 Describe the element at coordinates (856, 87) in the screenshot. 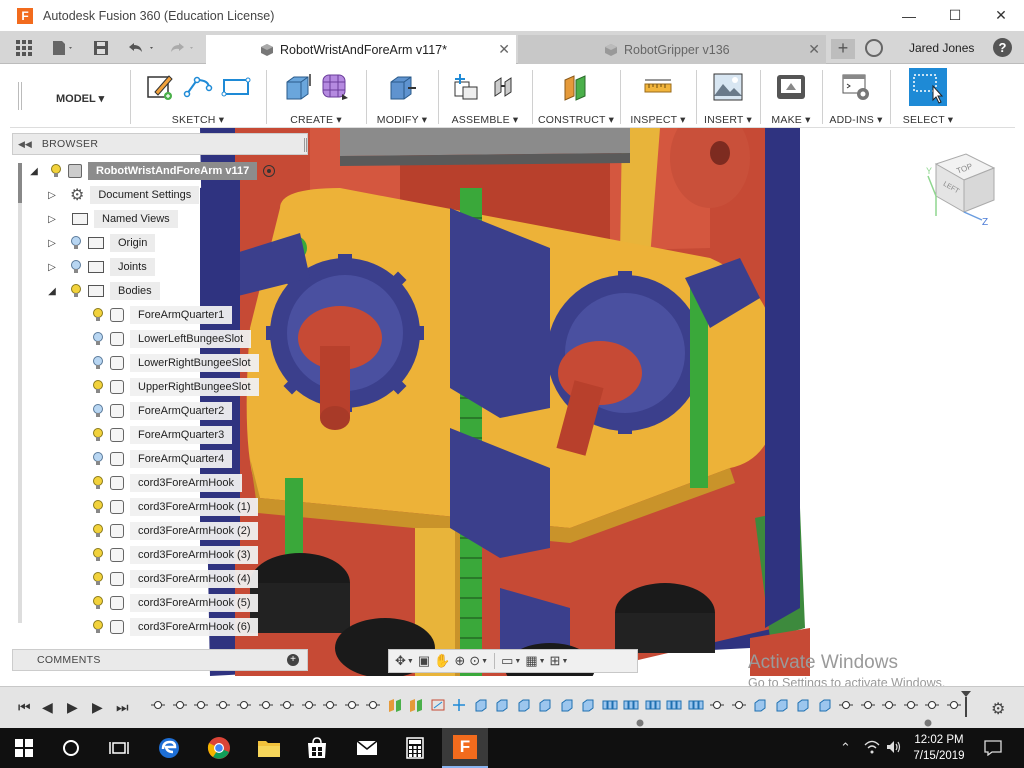

I see `scripts-addins-icon` at that location.